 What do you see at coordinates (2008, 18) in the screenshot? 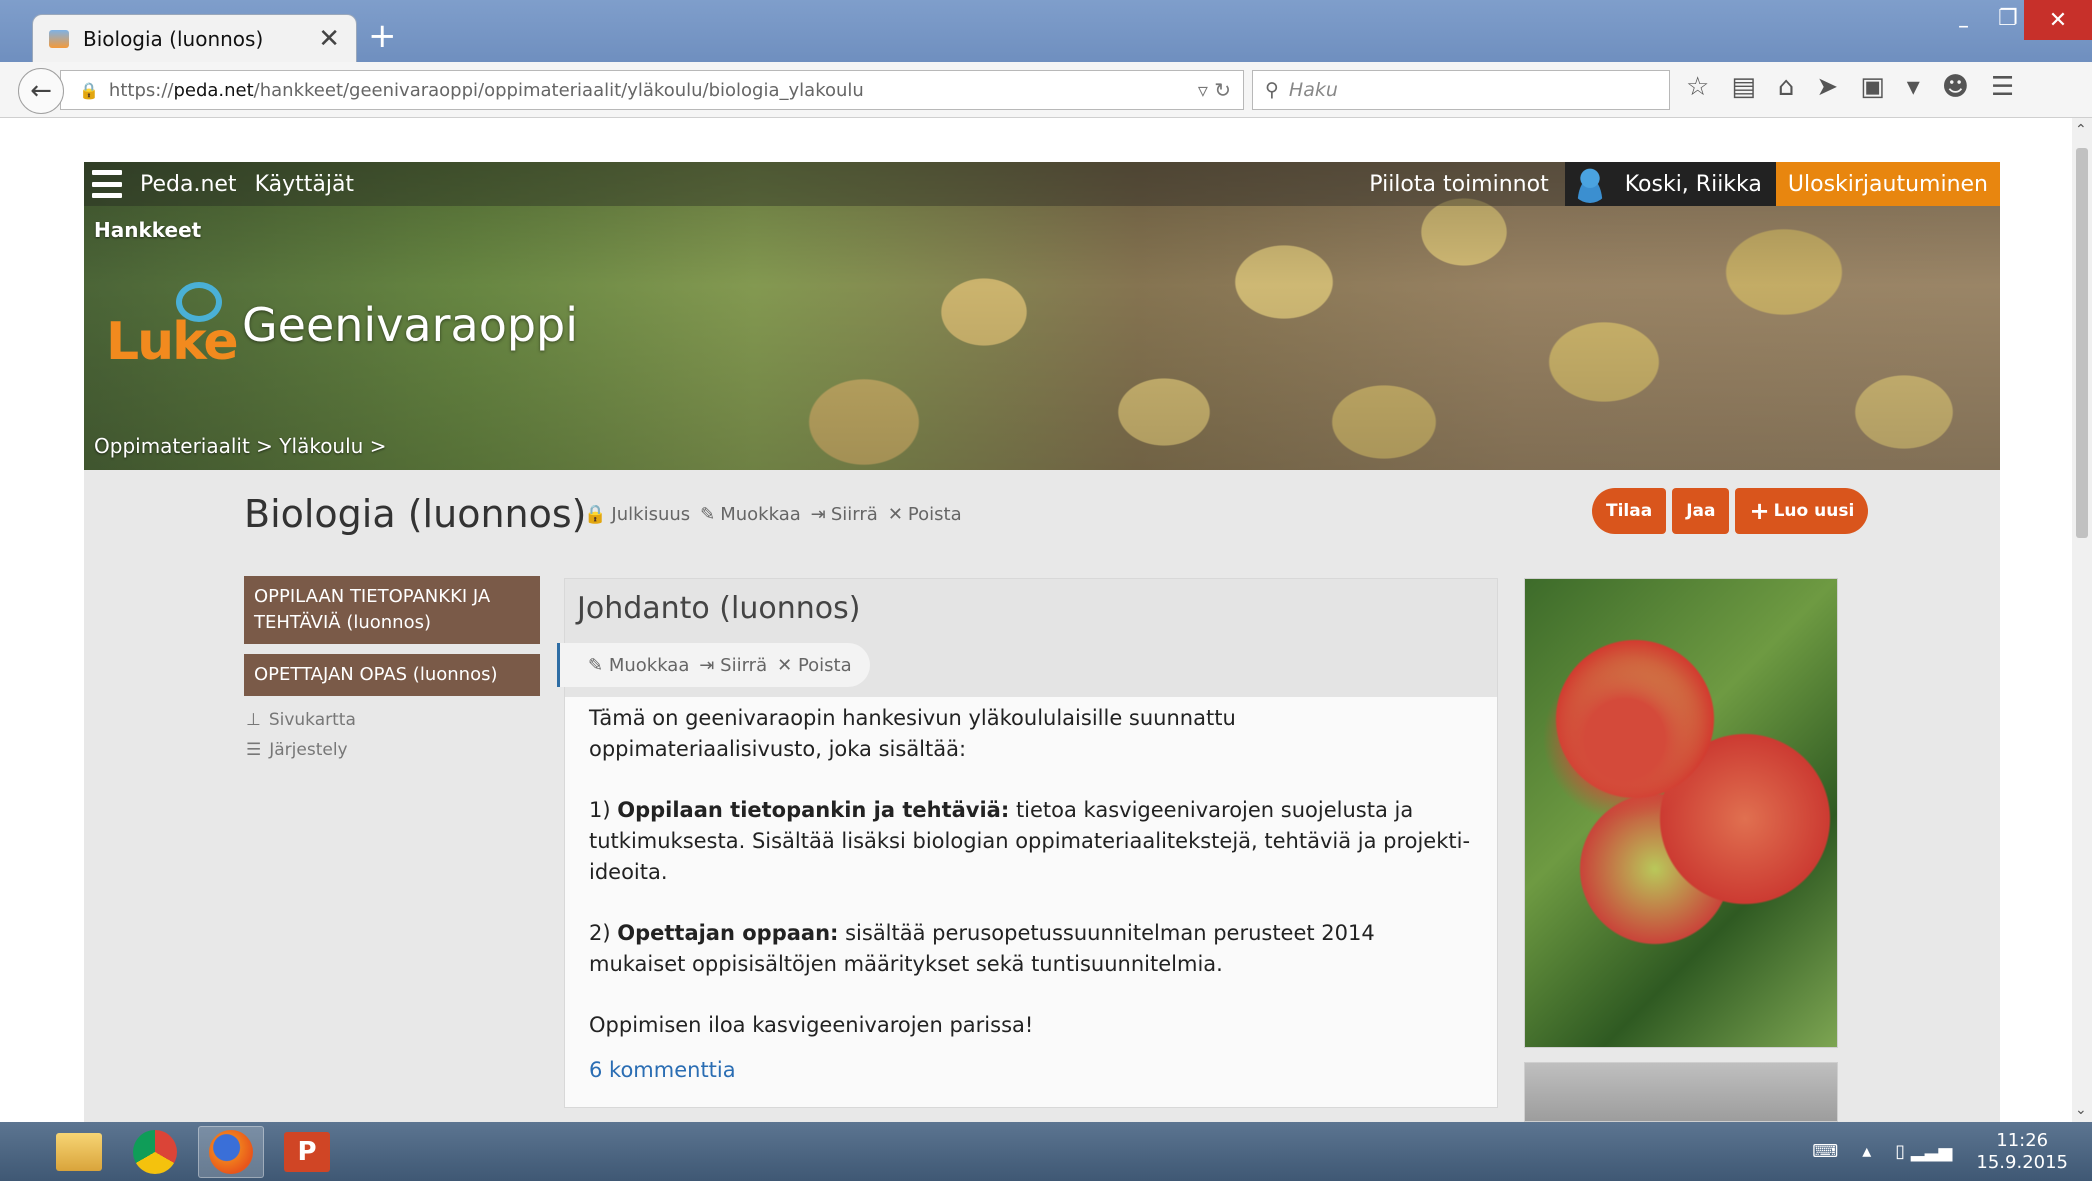
I see `window-restore-icon: ❐` at bounding box center [2008, 18].